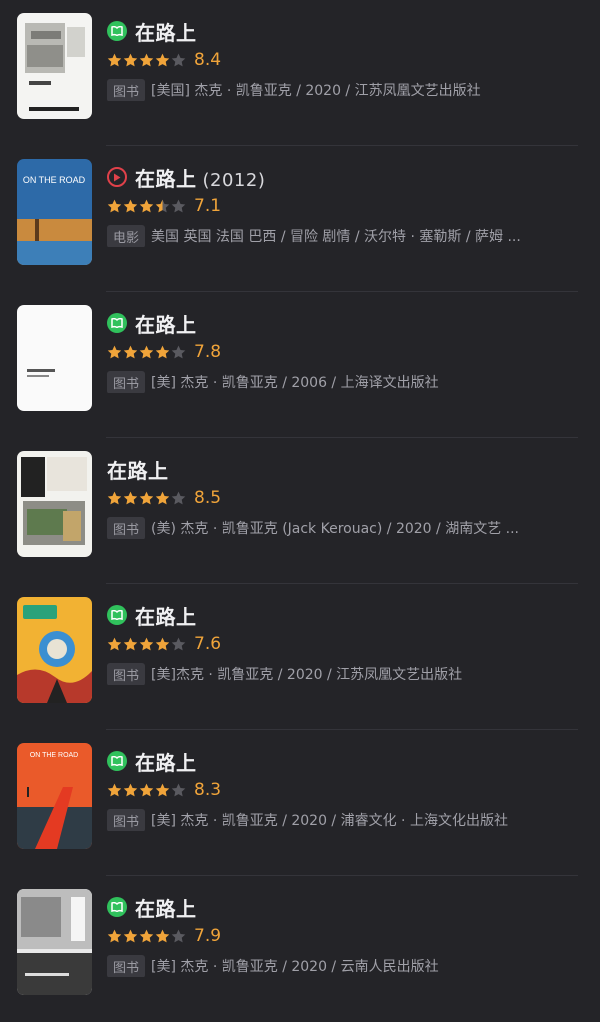 The height and width of the screenshot is (1022, 600). What do you see at coordinates (208, 644) in the screenshot?
I see `rating-score: 7.6` at bounding box center [208, 644].